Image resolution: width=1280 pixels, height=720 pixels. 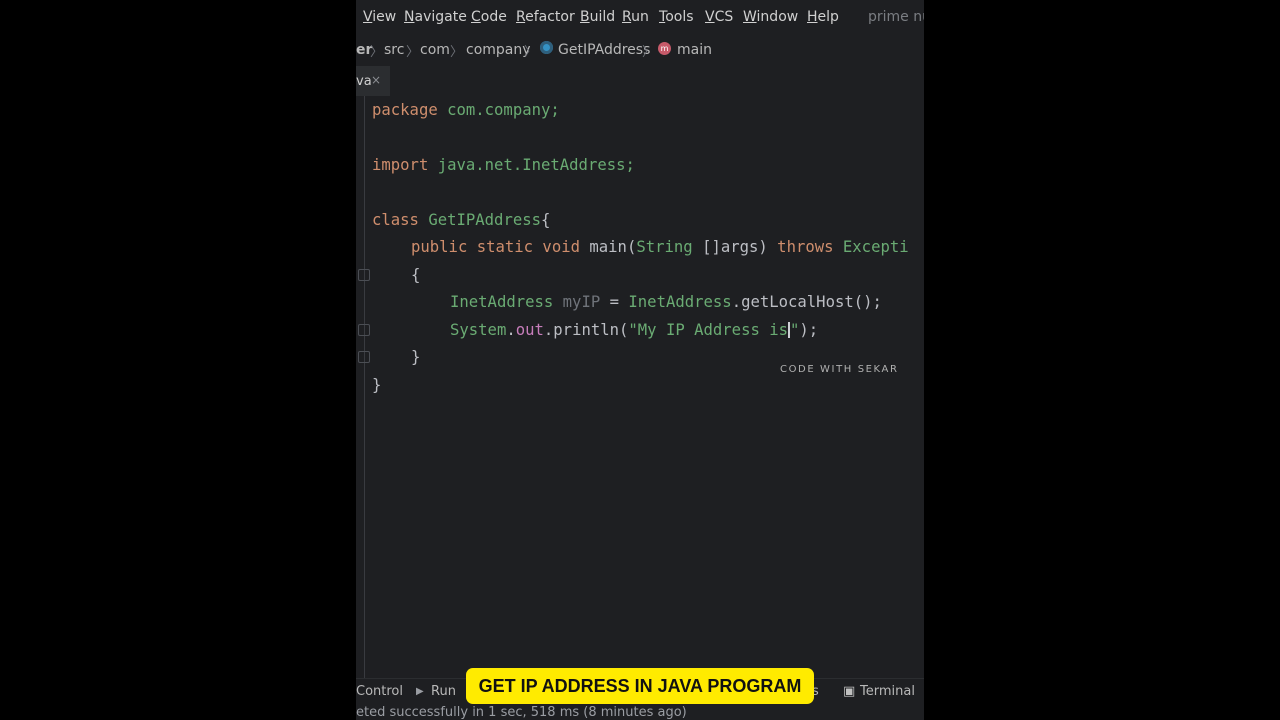 I want to click on editor-tab-bar: va ×, so click(x=640, y=82).